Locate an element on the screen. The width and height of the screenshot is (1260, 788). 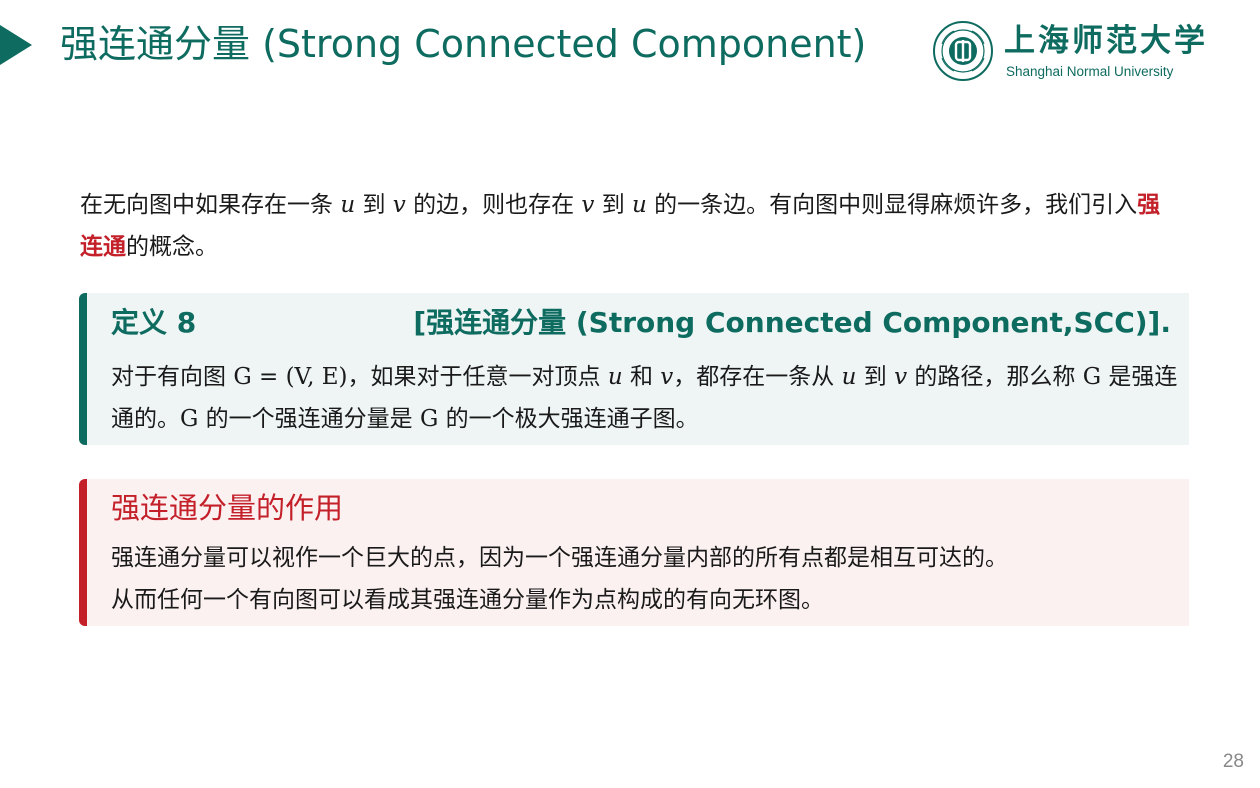
definition-text: 到 is located at coordinates (875, 377).